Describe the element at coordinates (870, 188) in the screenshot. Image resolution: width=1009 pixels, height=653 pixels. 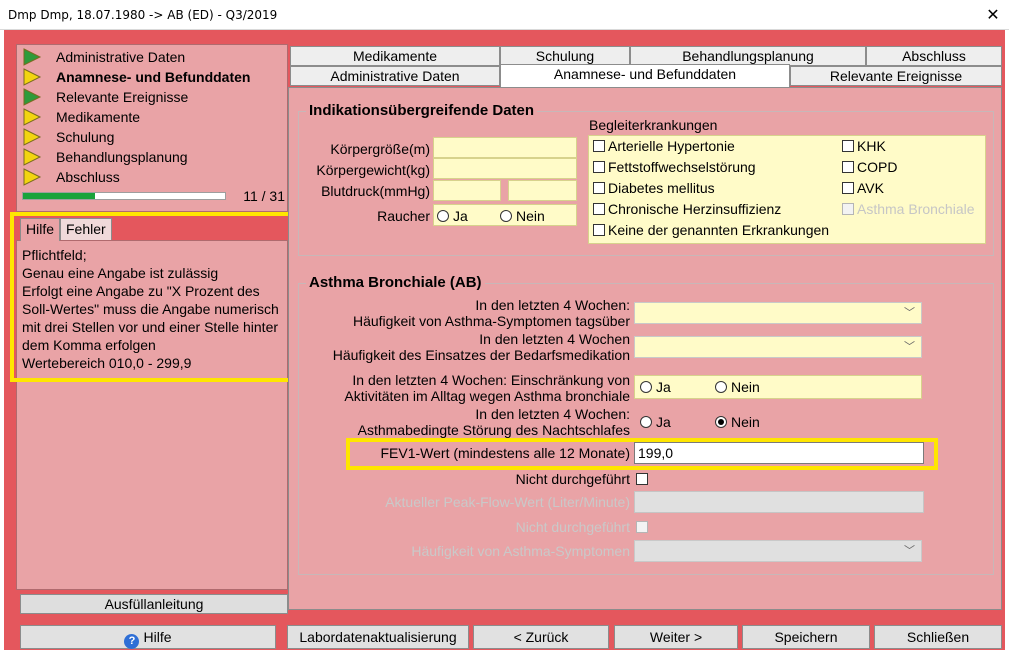
I see `comorbidity-label: AVK` at that location.